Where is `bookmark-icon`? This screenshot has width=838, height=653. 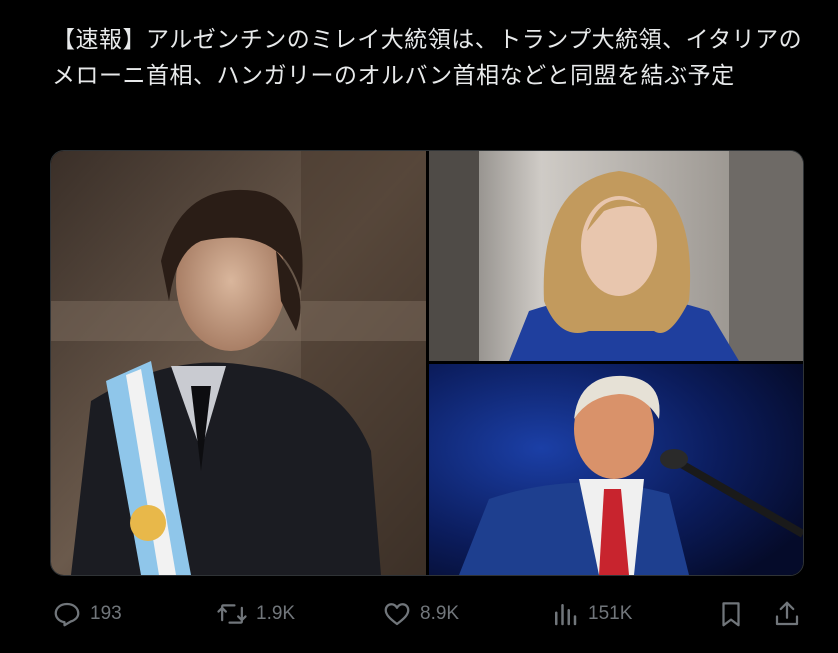
bookmark-icon is located at coordinates (731, 614).